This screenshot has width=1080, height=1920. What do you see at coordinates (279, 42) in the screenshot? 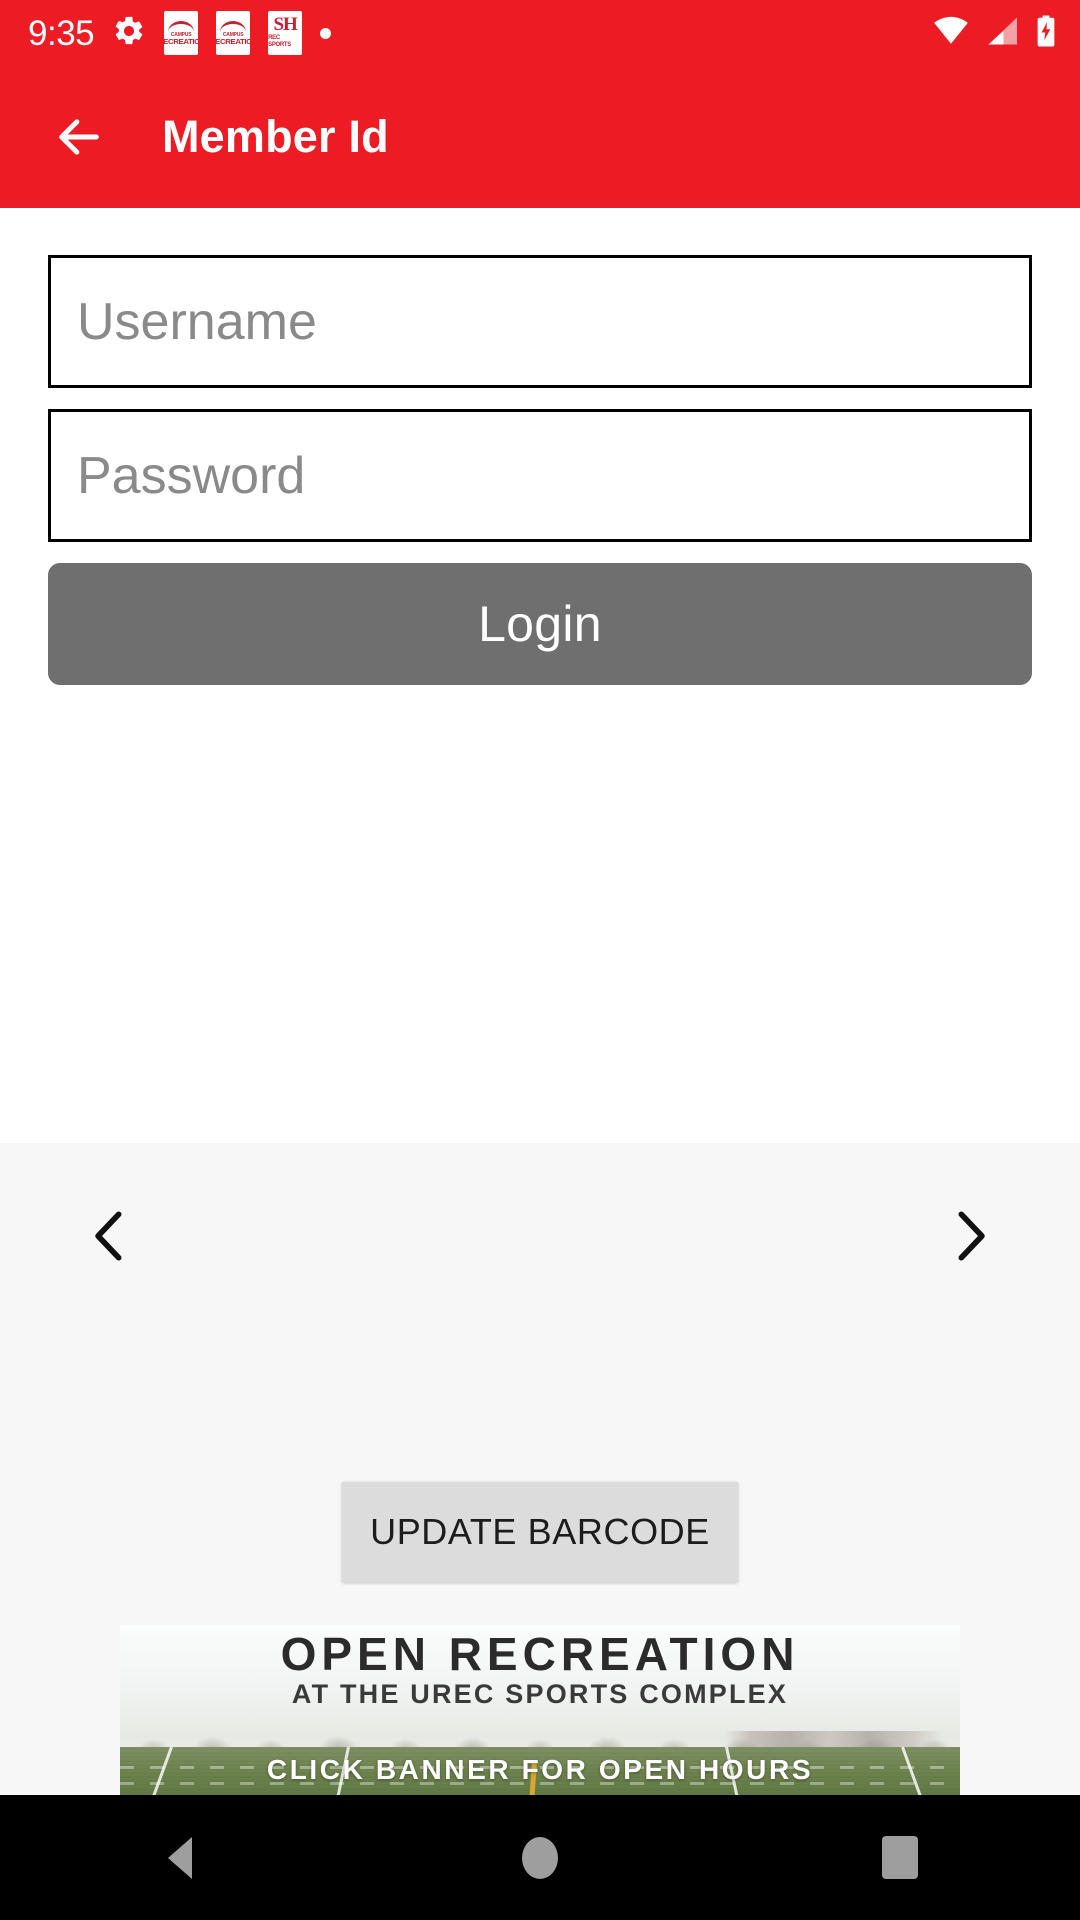
I see `rec-sports-label: REC SPORTS` at bounding box center [279, 42].